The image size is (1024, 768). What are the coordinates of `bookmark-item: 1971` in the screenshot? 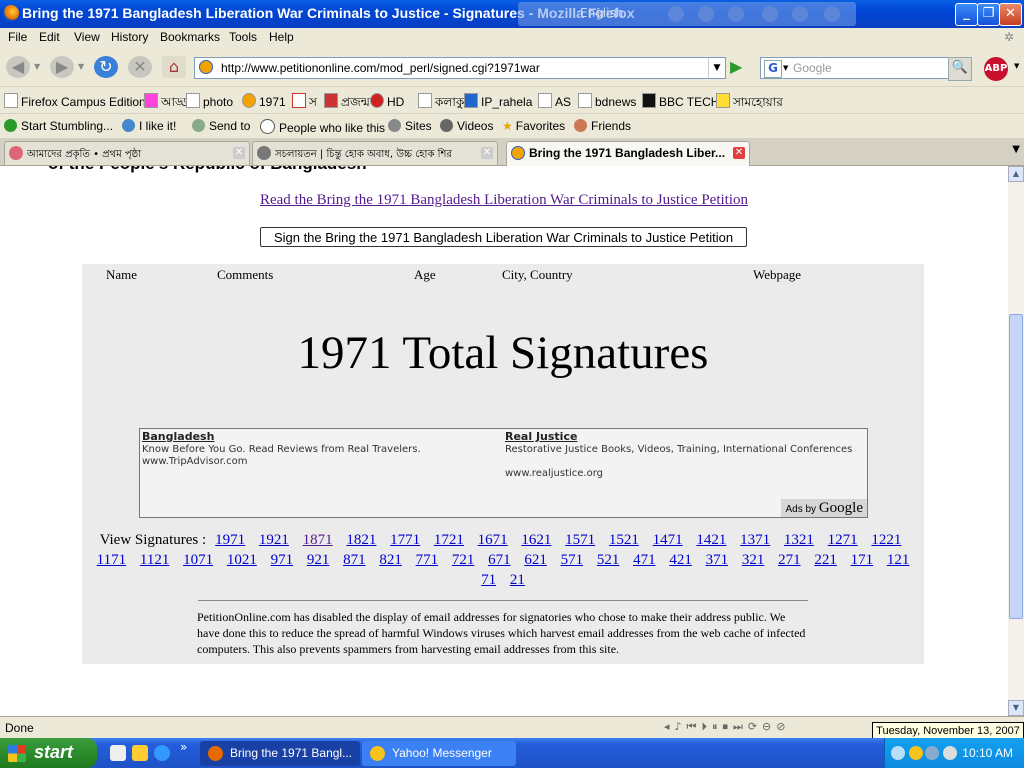 It's located at (264, 101).